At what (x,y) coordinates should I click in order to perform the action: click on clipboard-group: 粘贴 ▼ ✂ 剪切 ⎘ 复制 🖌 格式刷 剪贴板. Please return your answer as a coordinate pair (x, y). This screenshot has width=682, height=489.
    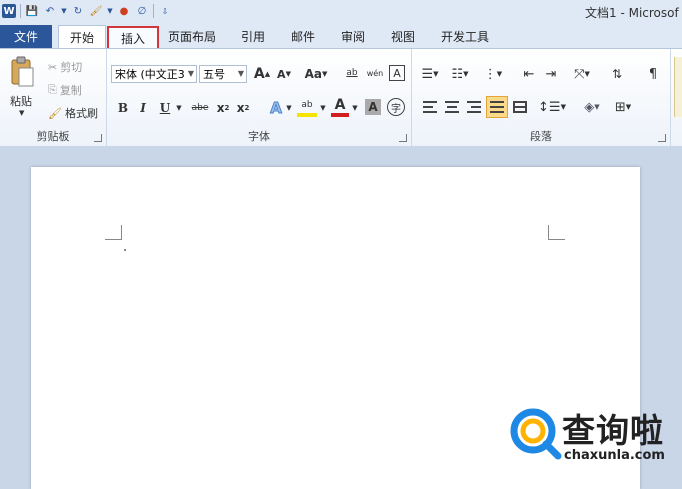
    Looking at the image, I should click on (53, 97).